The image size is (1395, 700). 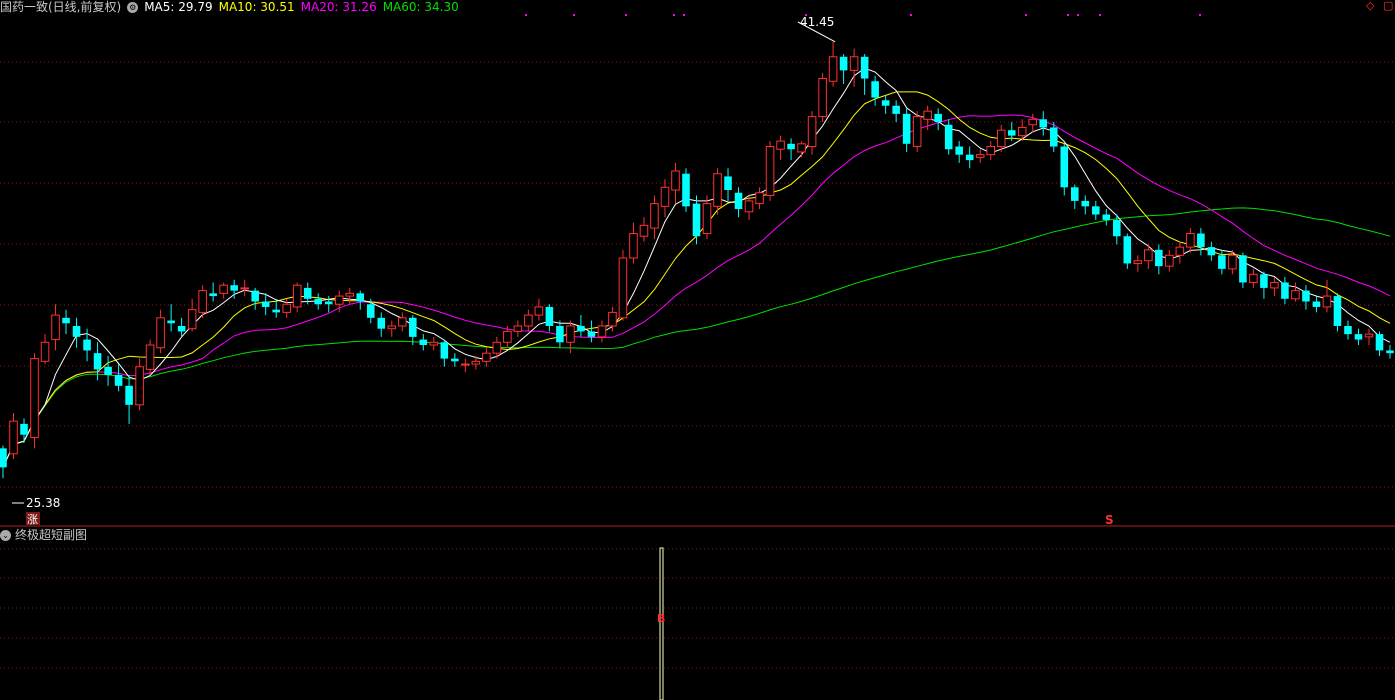 What do you see at coordinates (43, 503) in the screenshot?
I see `low-price-label: 25.38` at bounding box center [43, 503].